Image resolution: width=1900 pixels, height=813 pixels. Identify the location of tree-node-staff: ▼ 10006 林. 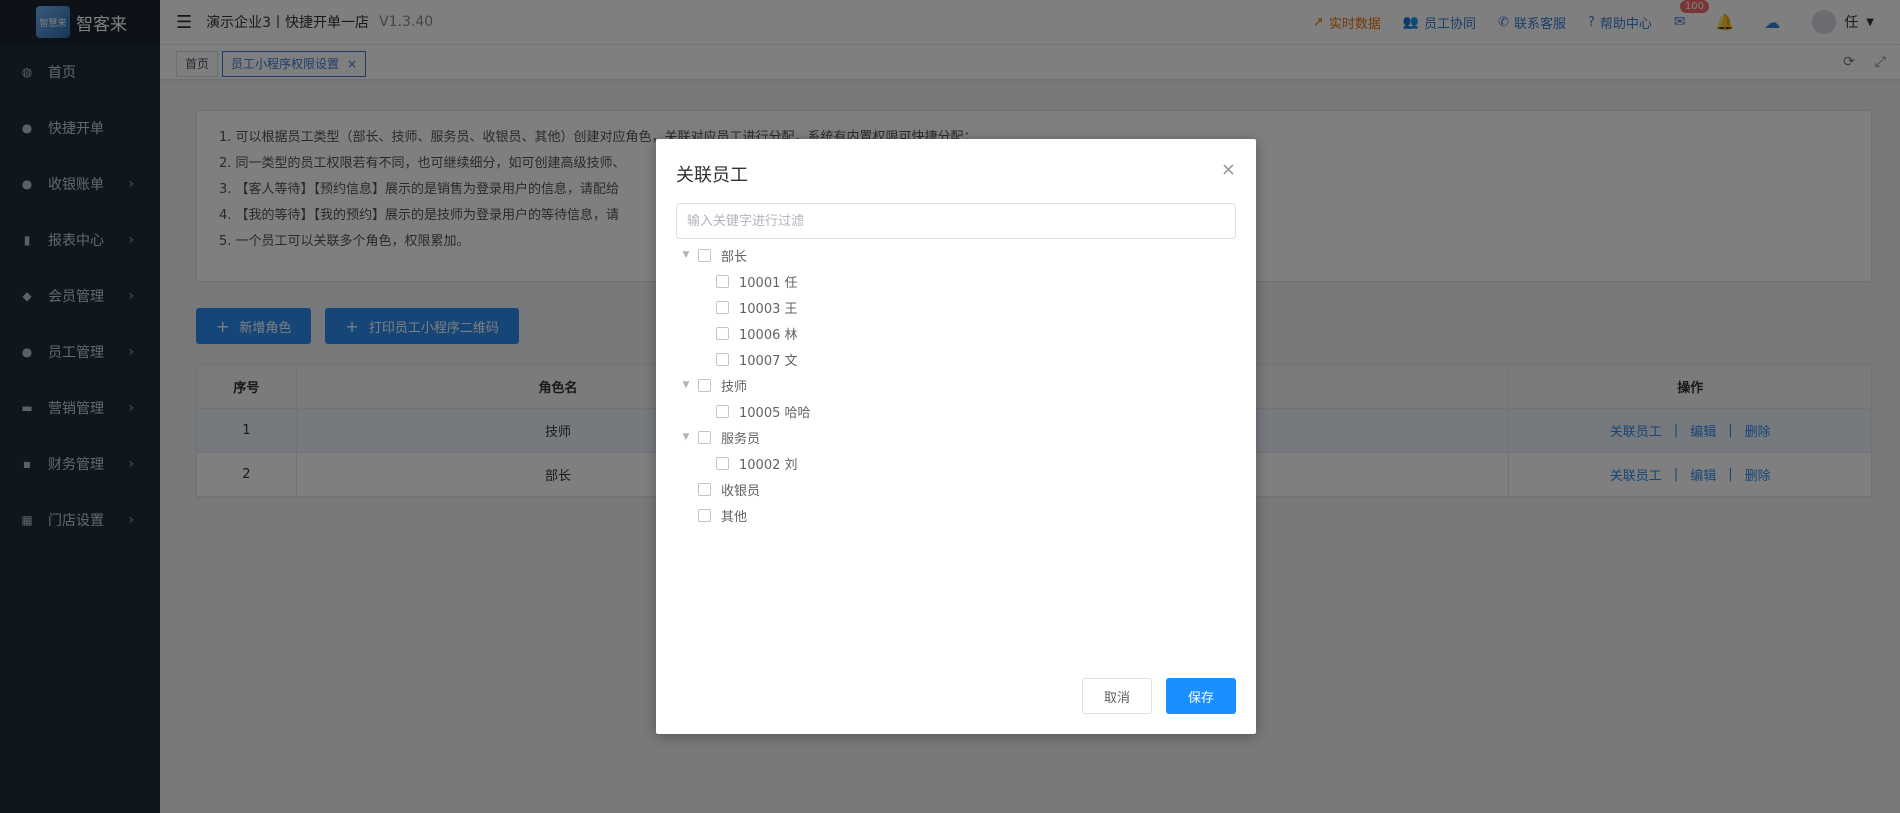
(958, 333).